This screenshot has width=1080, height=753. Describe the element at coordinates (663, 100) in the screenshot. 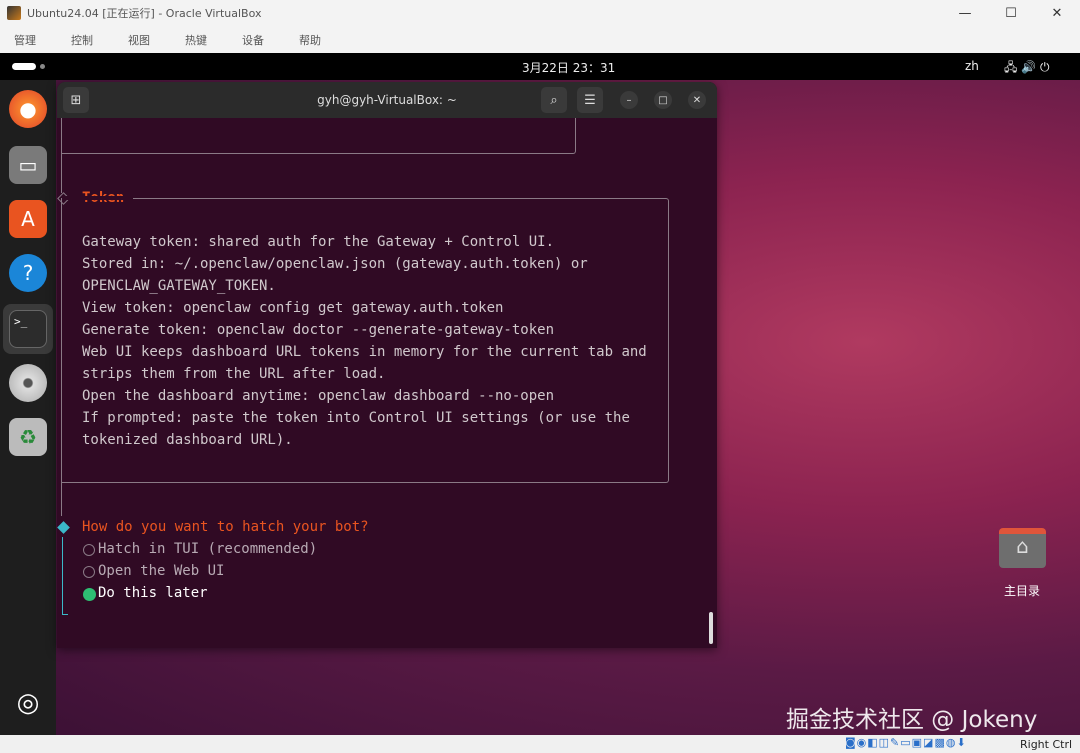

I see `terminal-maximize-button: □` at that location.